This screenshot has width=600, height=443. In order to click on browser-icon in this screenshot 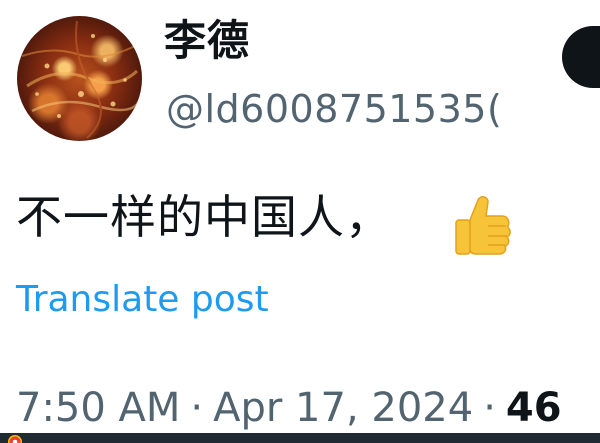, I will do `click(15, 439)`.